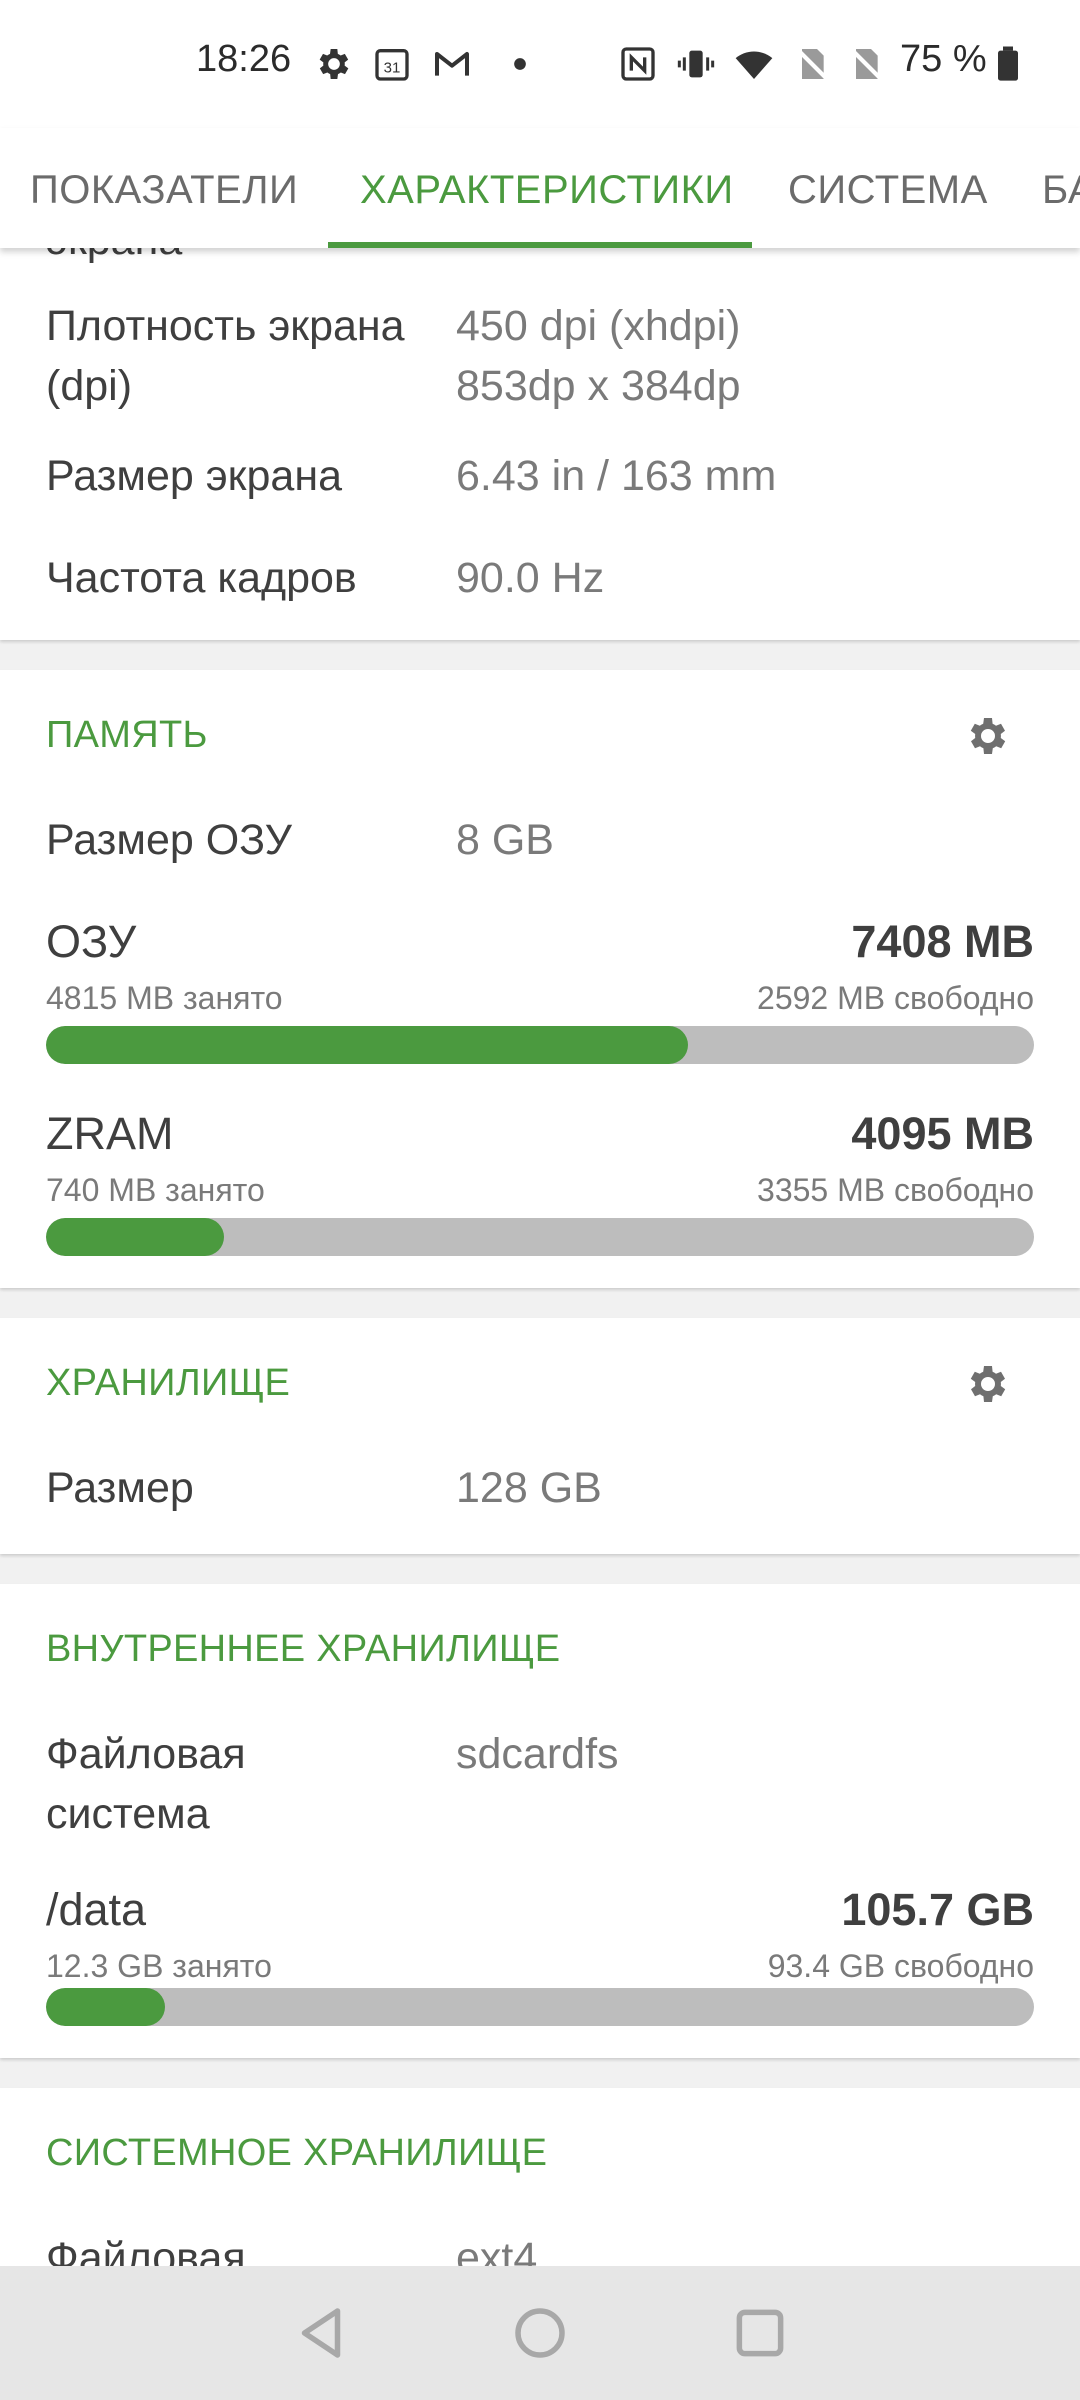 The width and height of the screenshot is (1080, 2400). Describe the element at coordinates (135, 1237) in the screenshot. I see `zram-usage-fill` at that location.